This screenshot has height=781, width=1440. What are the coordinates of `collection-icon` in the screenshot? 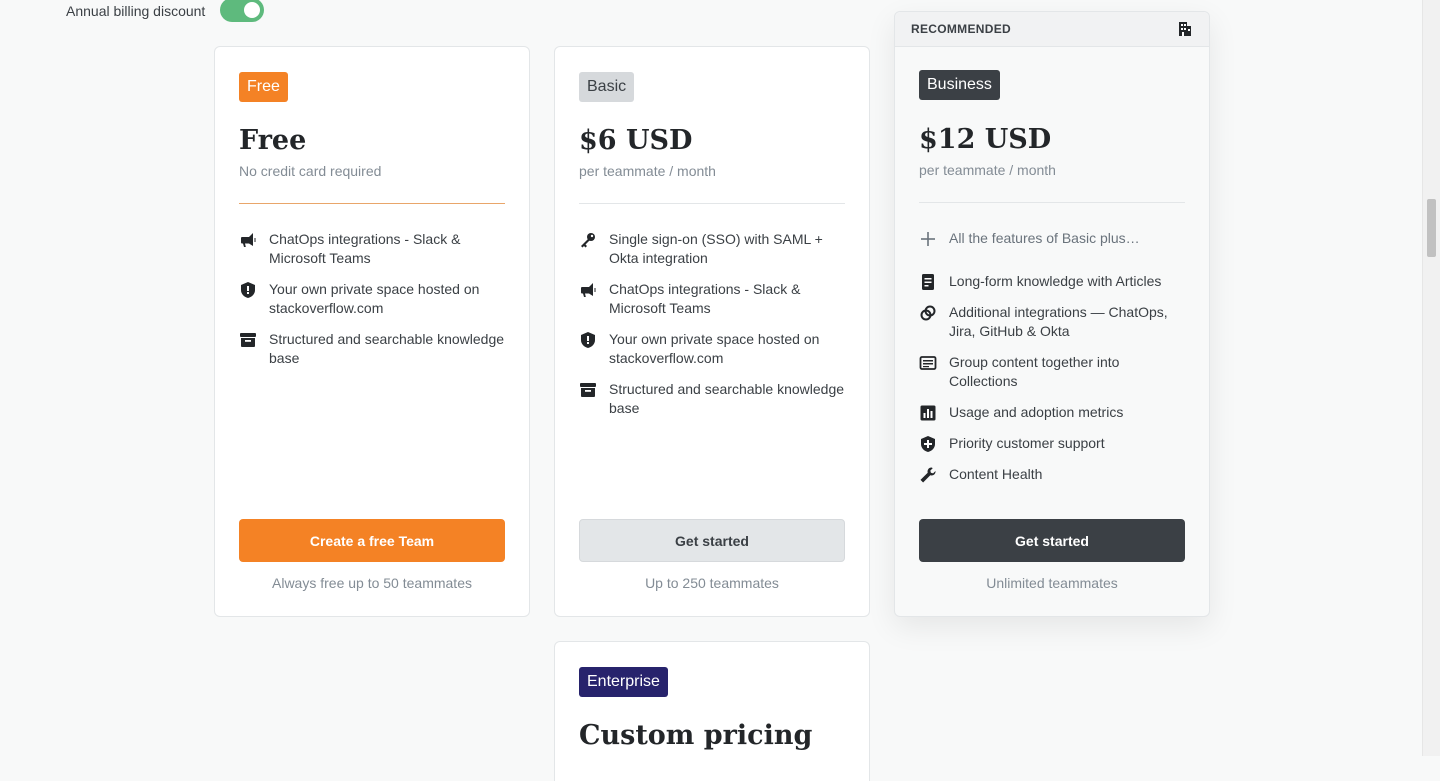 It's located at (928, 363).